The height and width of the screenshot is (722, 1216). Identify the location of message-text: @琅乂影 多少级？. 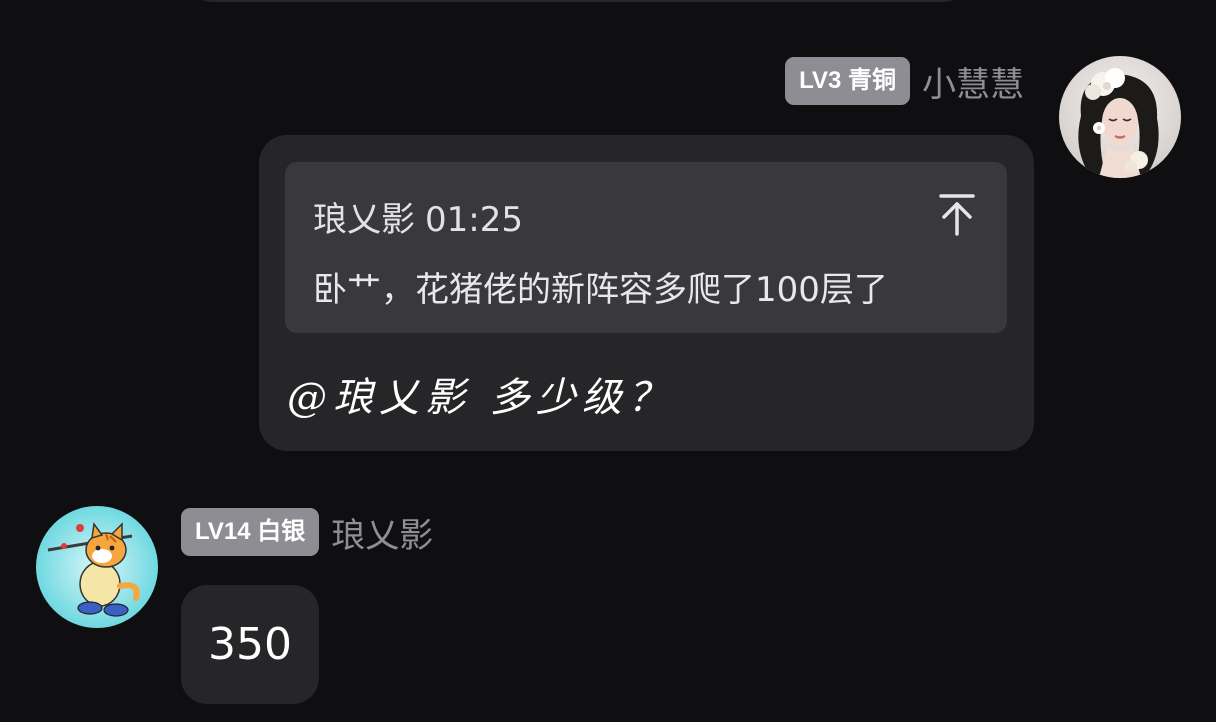
(480, 398).